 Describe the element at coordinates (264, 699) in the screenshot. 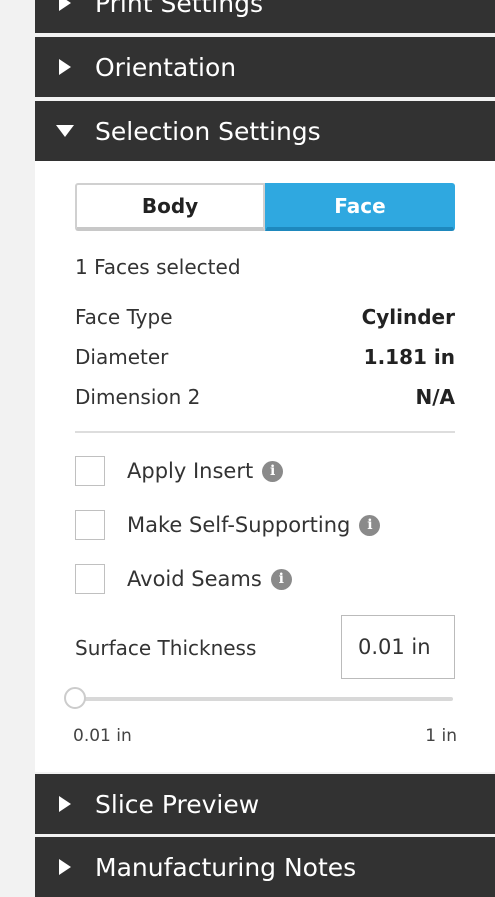

I see `surface-thickness-slider-track` at that location.